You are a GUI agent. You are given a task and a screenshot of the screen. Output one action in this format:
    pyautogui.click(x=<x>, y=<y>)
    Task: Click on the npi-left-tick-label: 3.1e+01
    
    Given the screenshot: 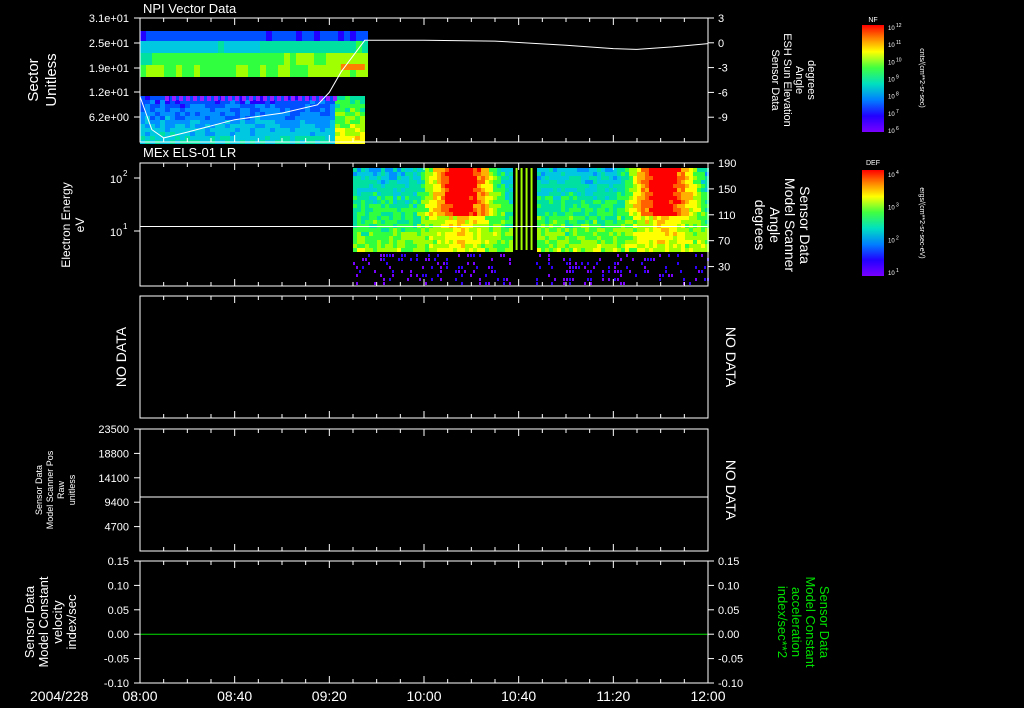 What is the action you would take?
    pyautogui.click(x=109, y=19)
    